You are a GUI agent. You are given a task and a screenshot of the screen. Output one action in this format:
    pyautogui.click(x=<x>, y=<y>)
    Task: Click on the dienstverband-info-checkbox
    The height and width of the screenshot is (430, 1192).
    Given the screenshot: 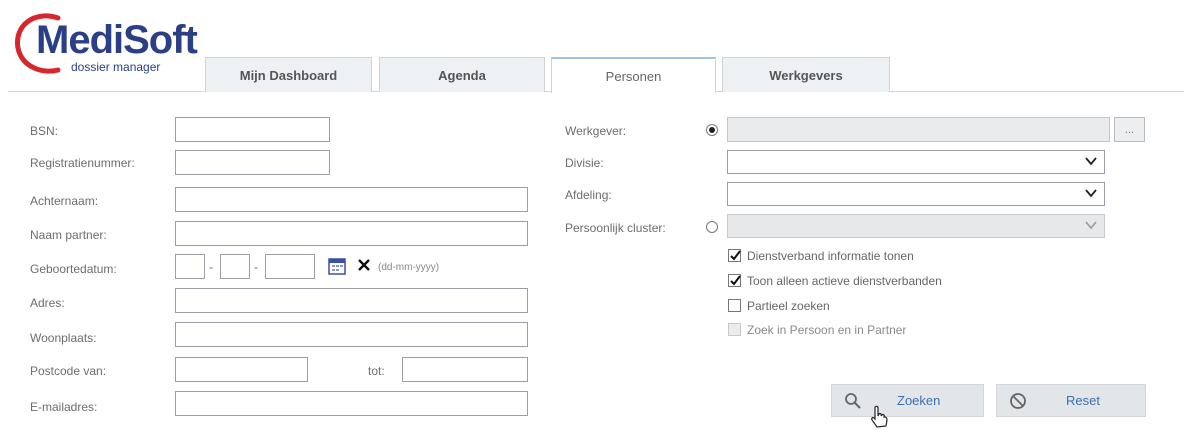 What is the action you would take?
    pyautogui.click(x=734, y=255)
    